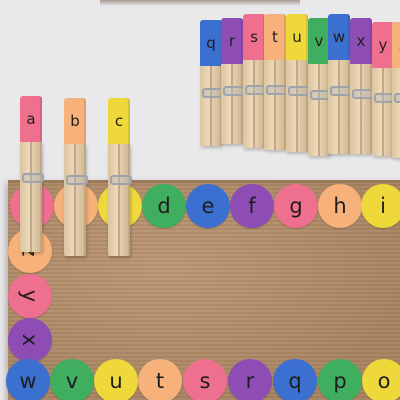  I want to click on letter-sticker: p, so click(340, 379).